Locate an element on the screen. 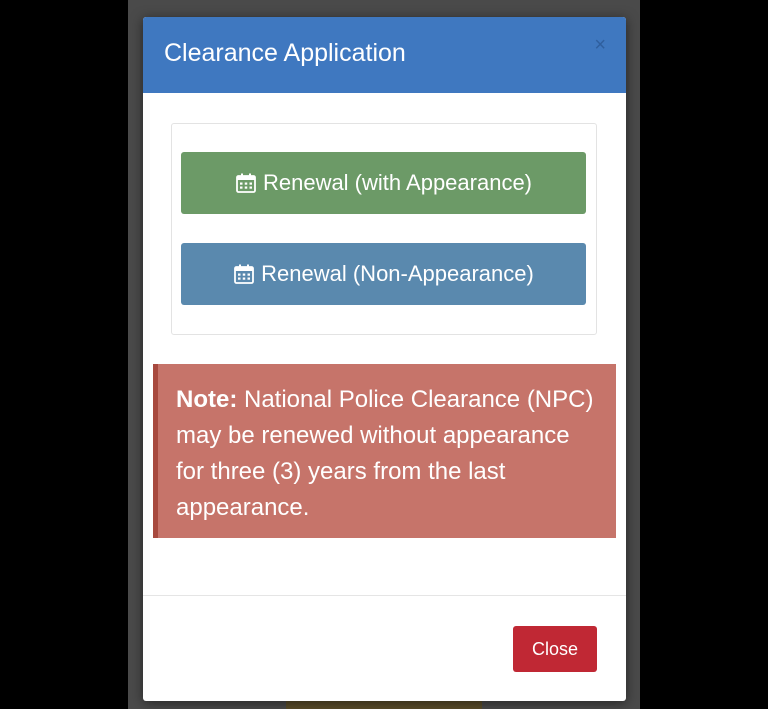  renewal-with-appearance-button: Renewal (with Appearance) is located at coordinates (383, 183).